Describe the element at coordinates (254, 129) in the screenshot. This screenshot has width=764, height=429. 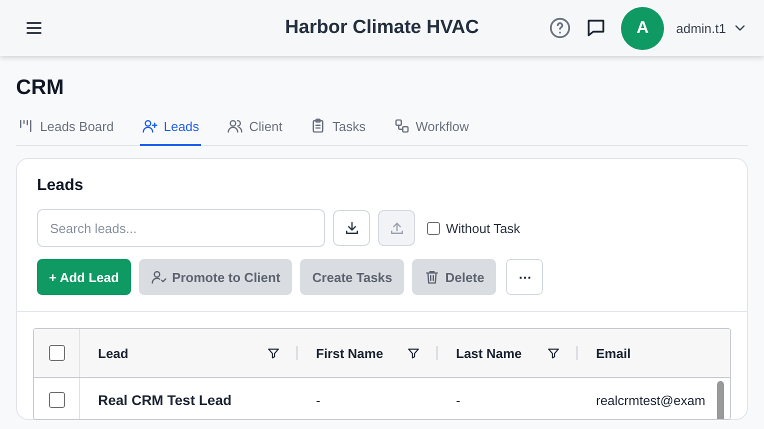
I see `tab: Client` at that location.